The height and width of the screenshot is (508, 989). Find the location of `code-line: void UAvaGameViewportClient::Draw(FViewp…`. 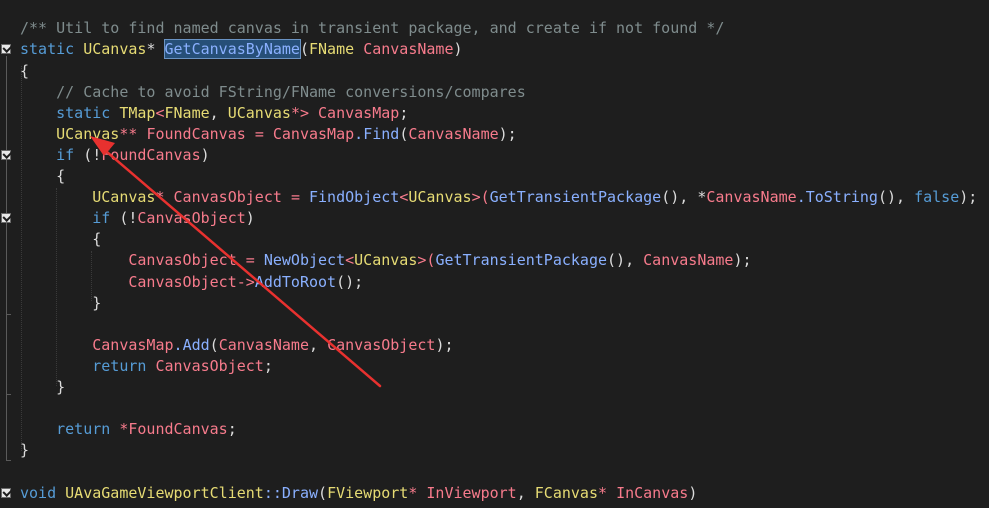

code-line: void UAvaGameViewportClient::Draw(FViewp… is located at coordinates (348, 493).